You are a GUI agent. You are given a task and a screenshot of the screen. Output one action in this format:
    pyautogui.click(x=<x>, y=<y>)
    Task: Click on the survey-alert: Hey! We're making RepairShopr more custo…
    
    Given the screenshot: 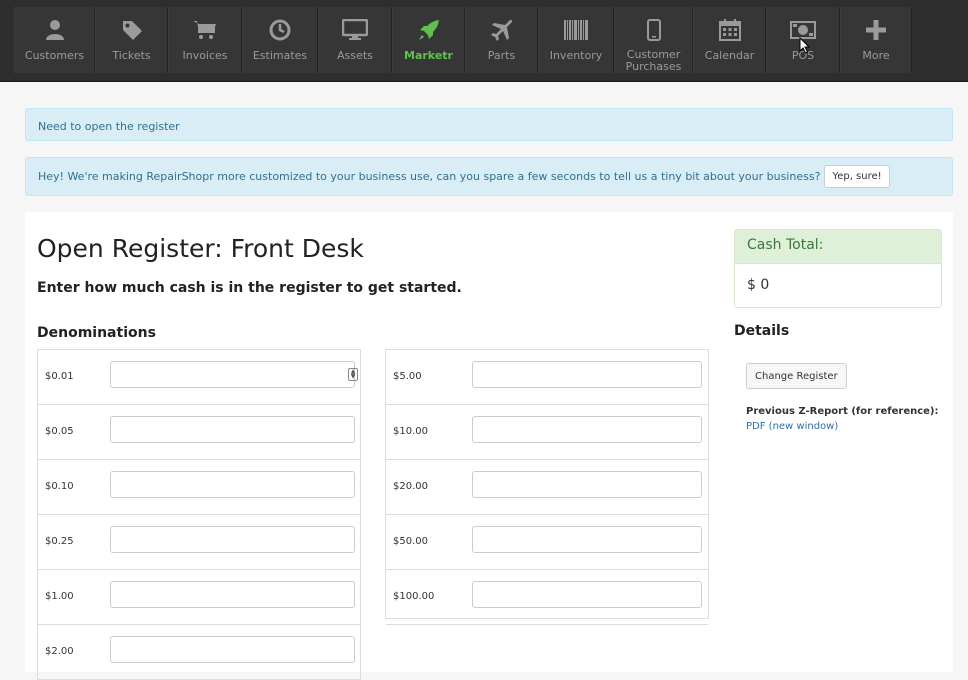 What is the action you would take?
    pyautogui.click(x=489, y=176)
    